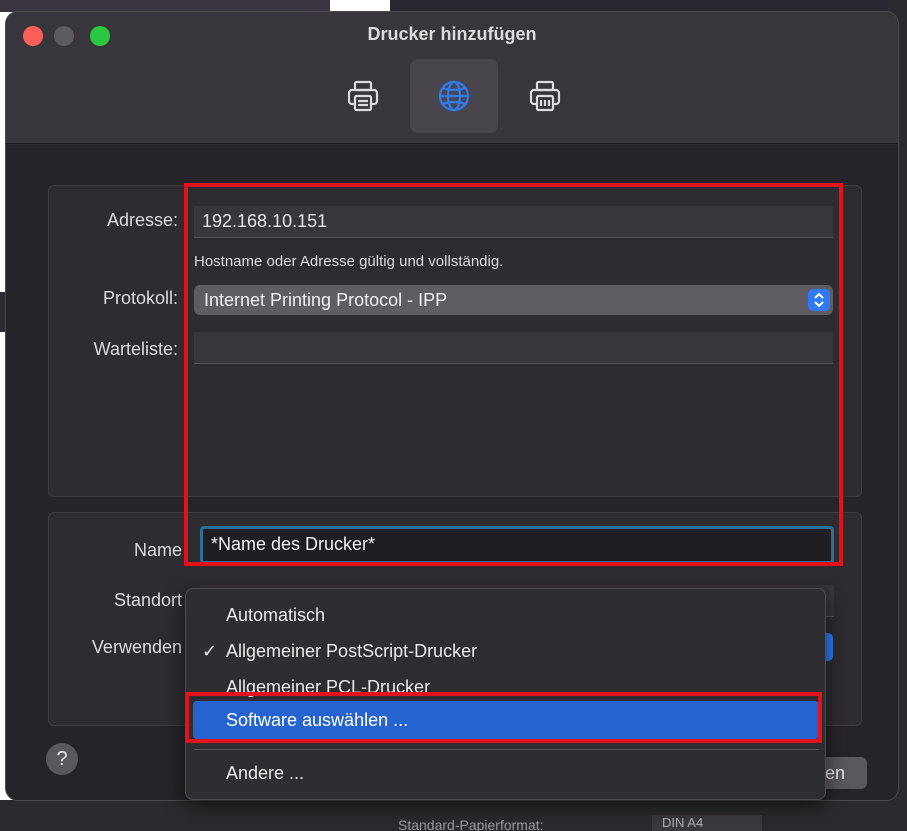  I want to click on menu-item-postscript: ✓ Allgemeiner PostScript-Drucker, so click(506, 651).